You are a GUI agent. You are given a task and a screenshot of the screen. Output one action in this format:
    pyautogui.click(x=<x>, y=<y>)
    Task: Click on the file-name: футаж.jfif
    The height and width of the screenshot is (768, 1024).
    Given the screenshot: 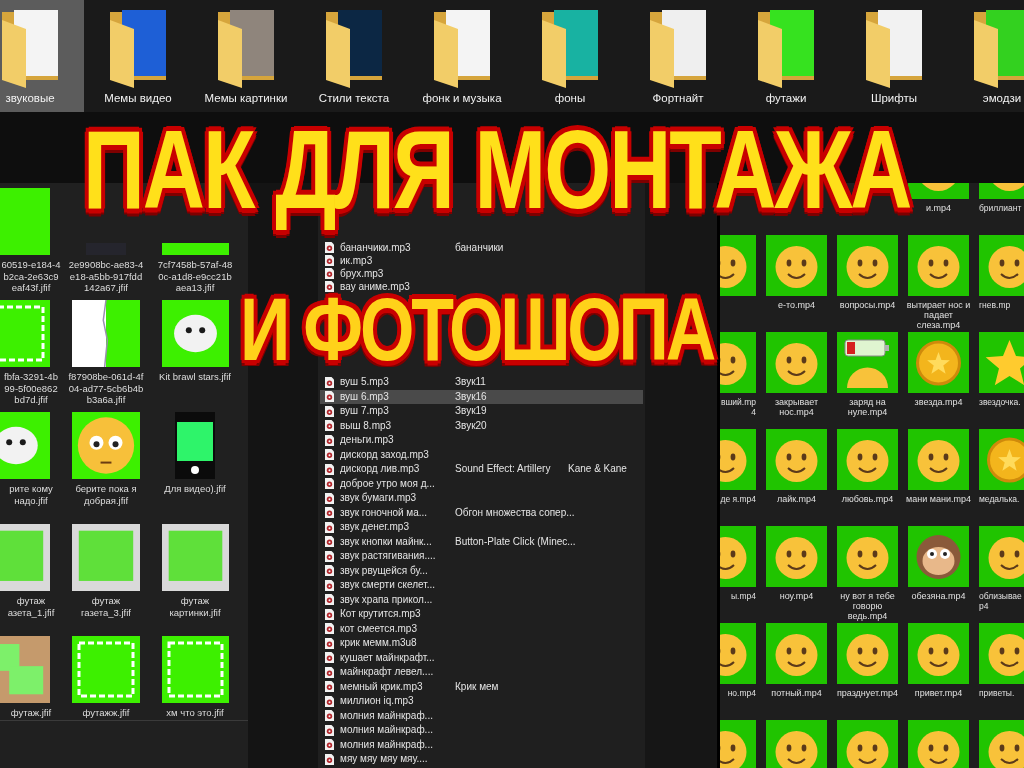 What is the action you would take?
    pyautogui.click(x=31, y=713)
    